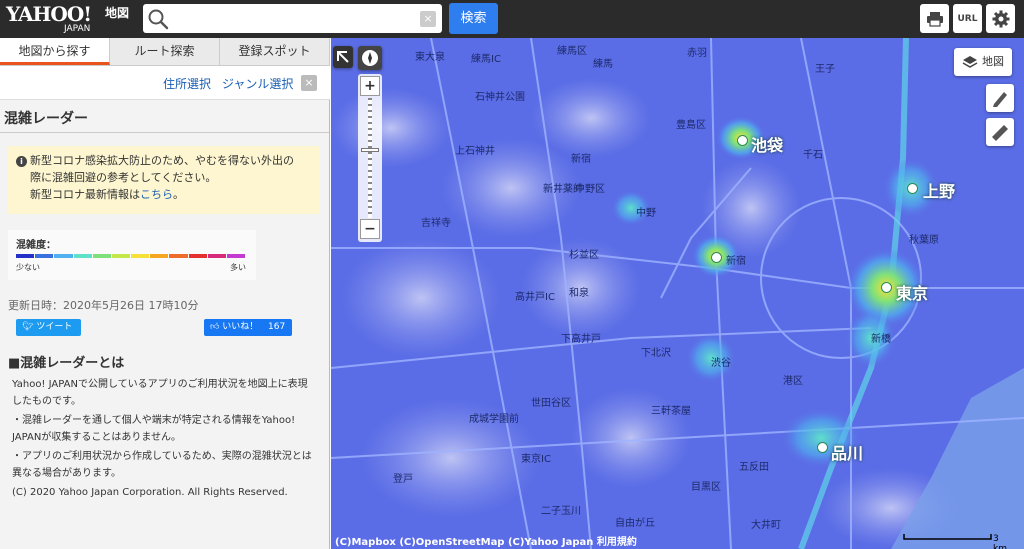  Describe the element at coordinates (617, 542) in the screenshot. I see `terms-link: 利用規約` at that location.